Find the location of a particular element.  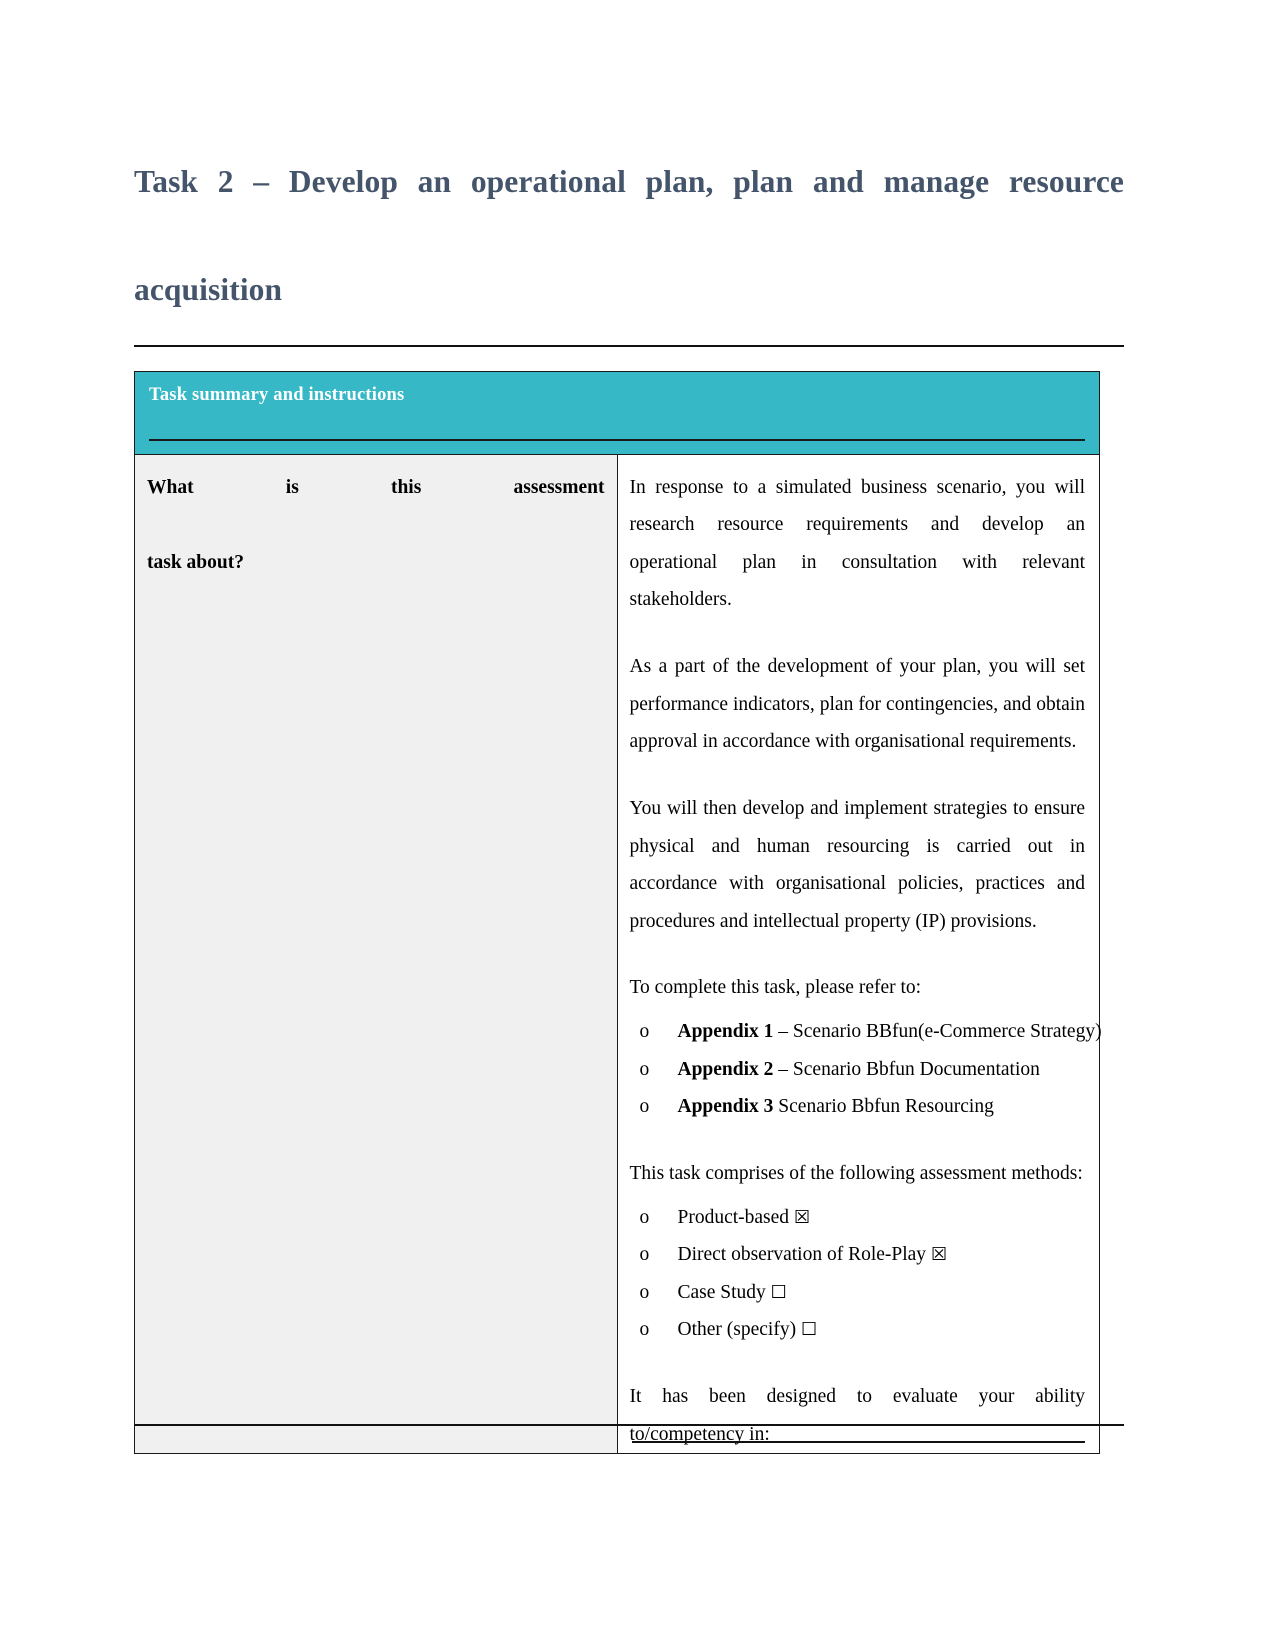

row-label-line2: task about? is located at coordinates (195, 562).